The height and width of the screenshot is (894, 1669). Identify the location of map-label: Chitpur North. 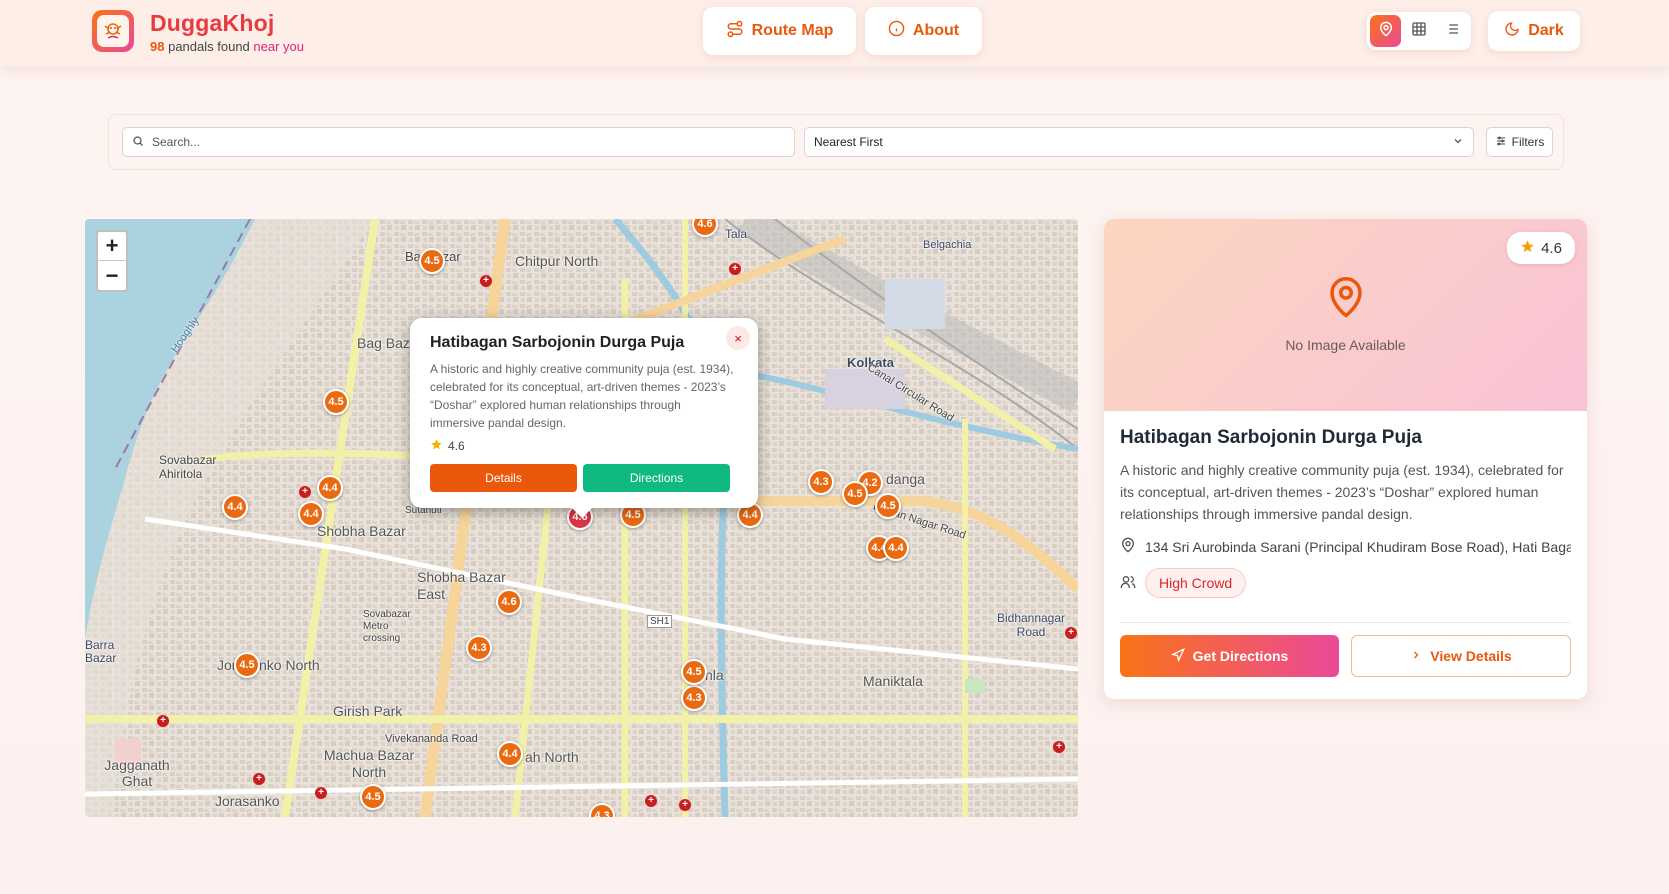
(557, 261).